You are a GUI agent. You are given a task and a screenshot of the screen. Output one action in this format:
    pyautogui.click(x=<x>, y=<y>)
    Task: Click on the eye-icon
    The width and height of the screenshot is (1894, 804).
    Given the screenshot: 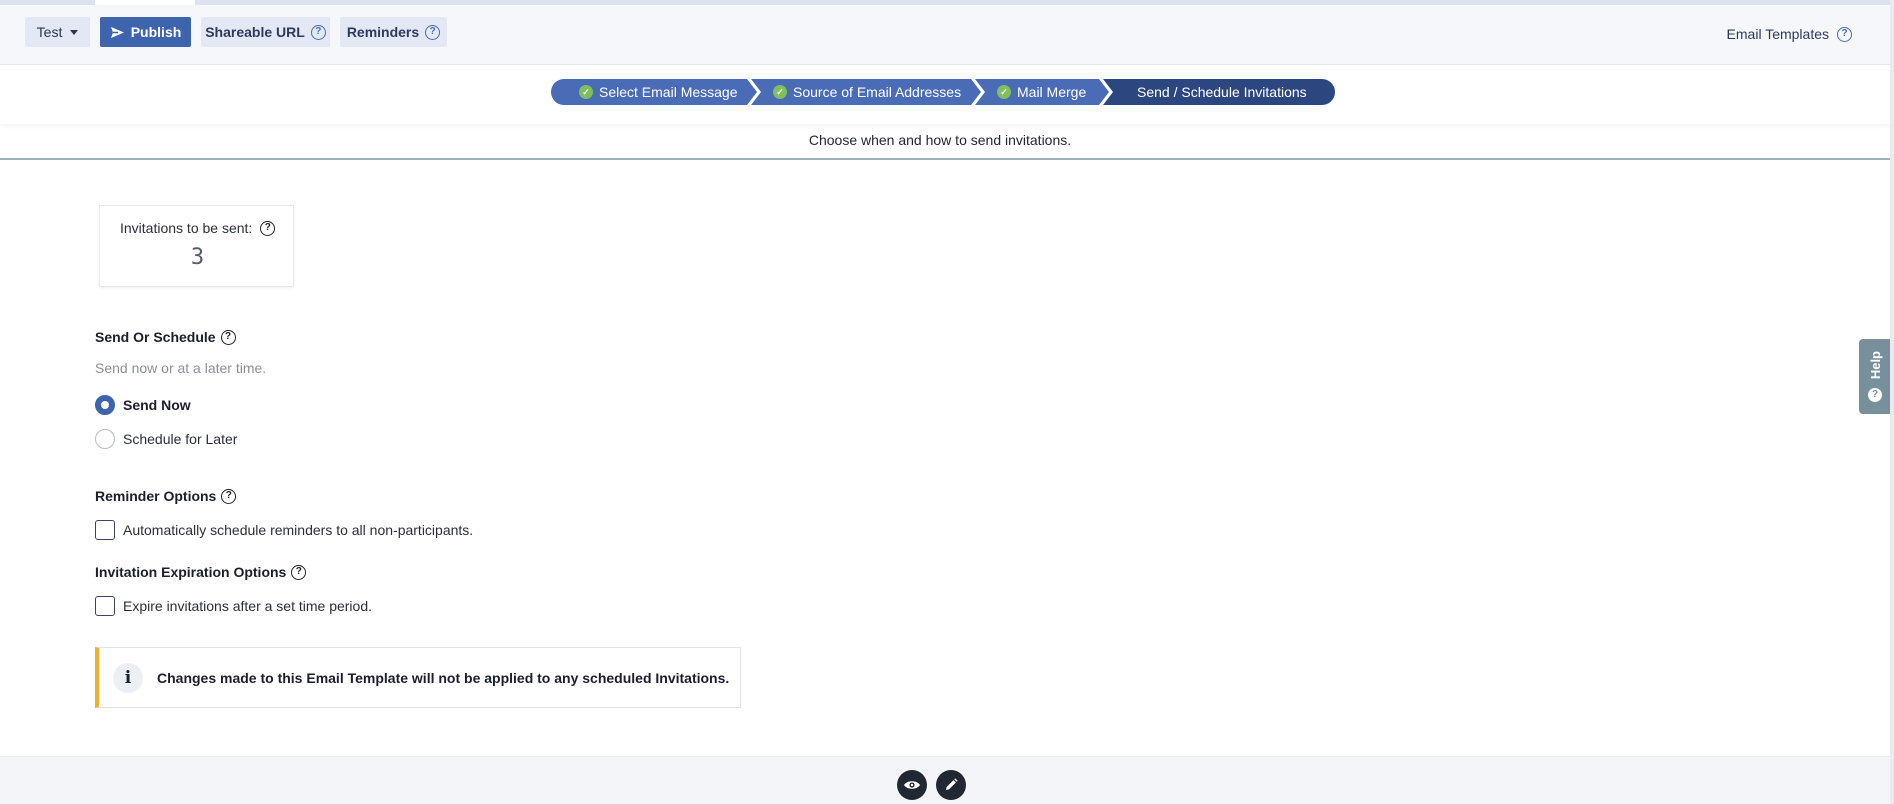 What is the action you would take?
    pyautogui.click(x=912, y=785)
    